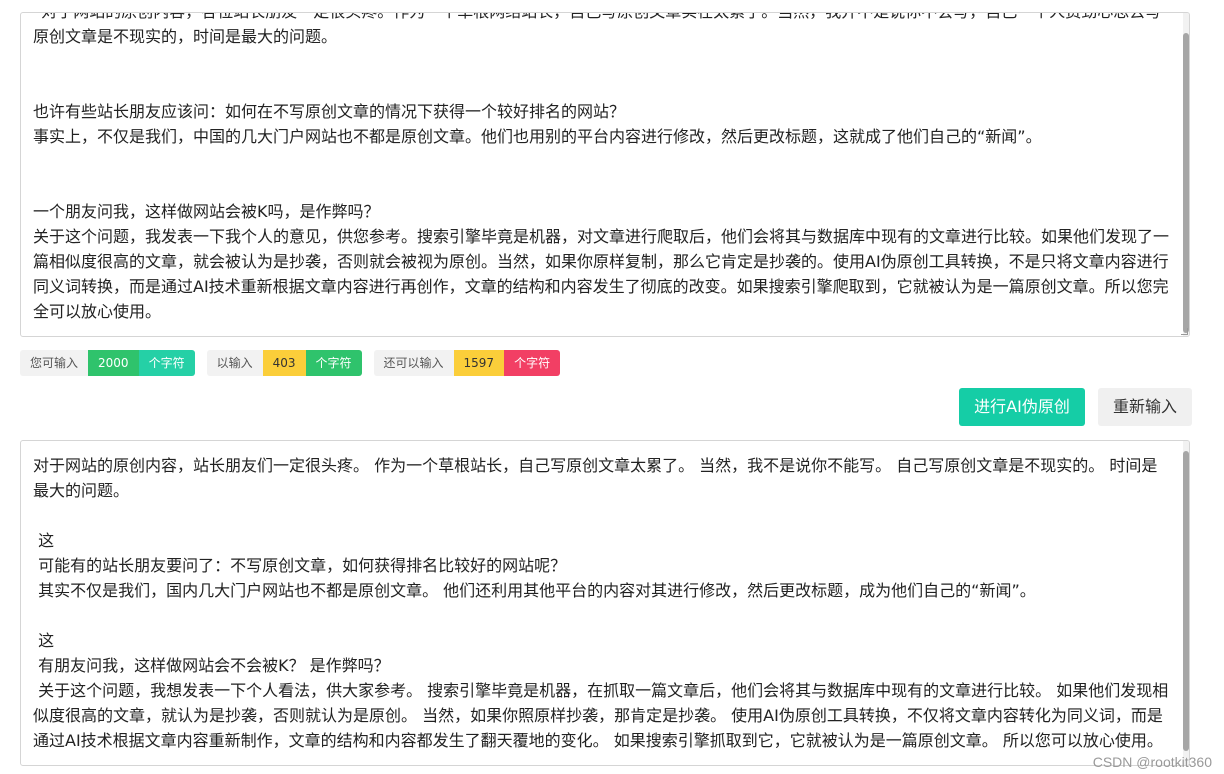 This screenshot has width=1224, height=774. I want to click on counter-max-value: 2000, so click(113, 363).